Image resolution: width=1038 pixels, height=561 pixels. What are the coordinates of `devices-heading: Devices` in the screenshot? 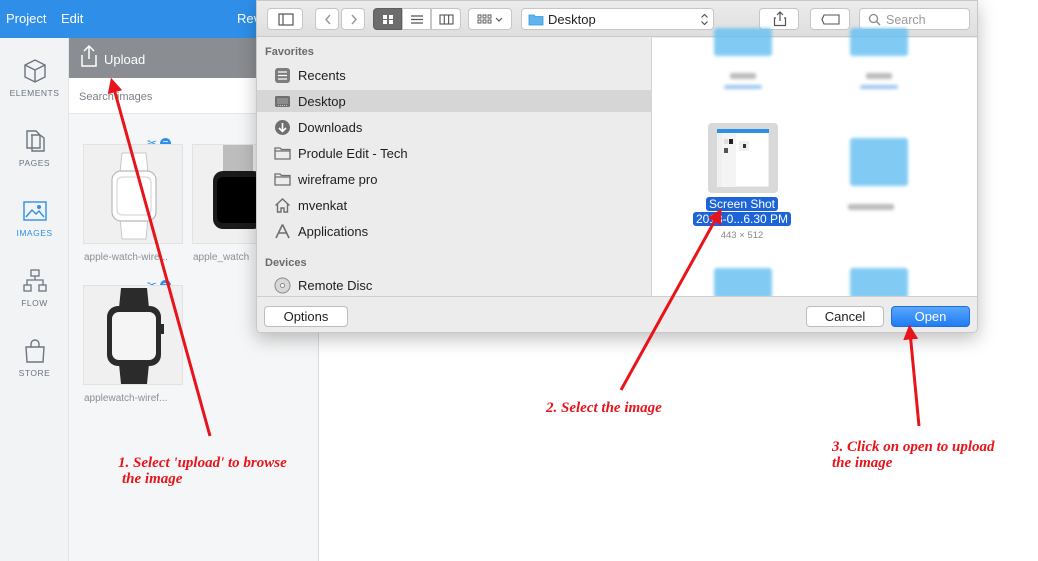 It's located at (286, 263).